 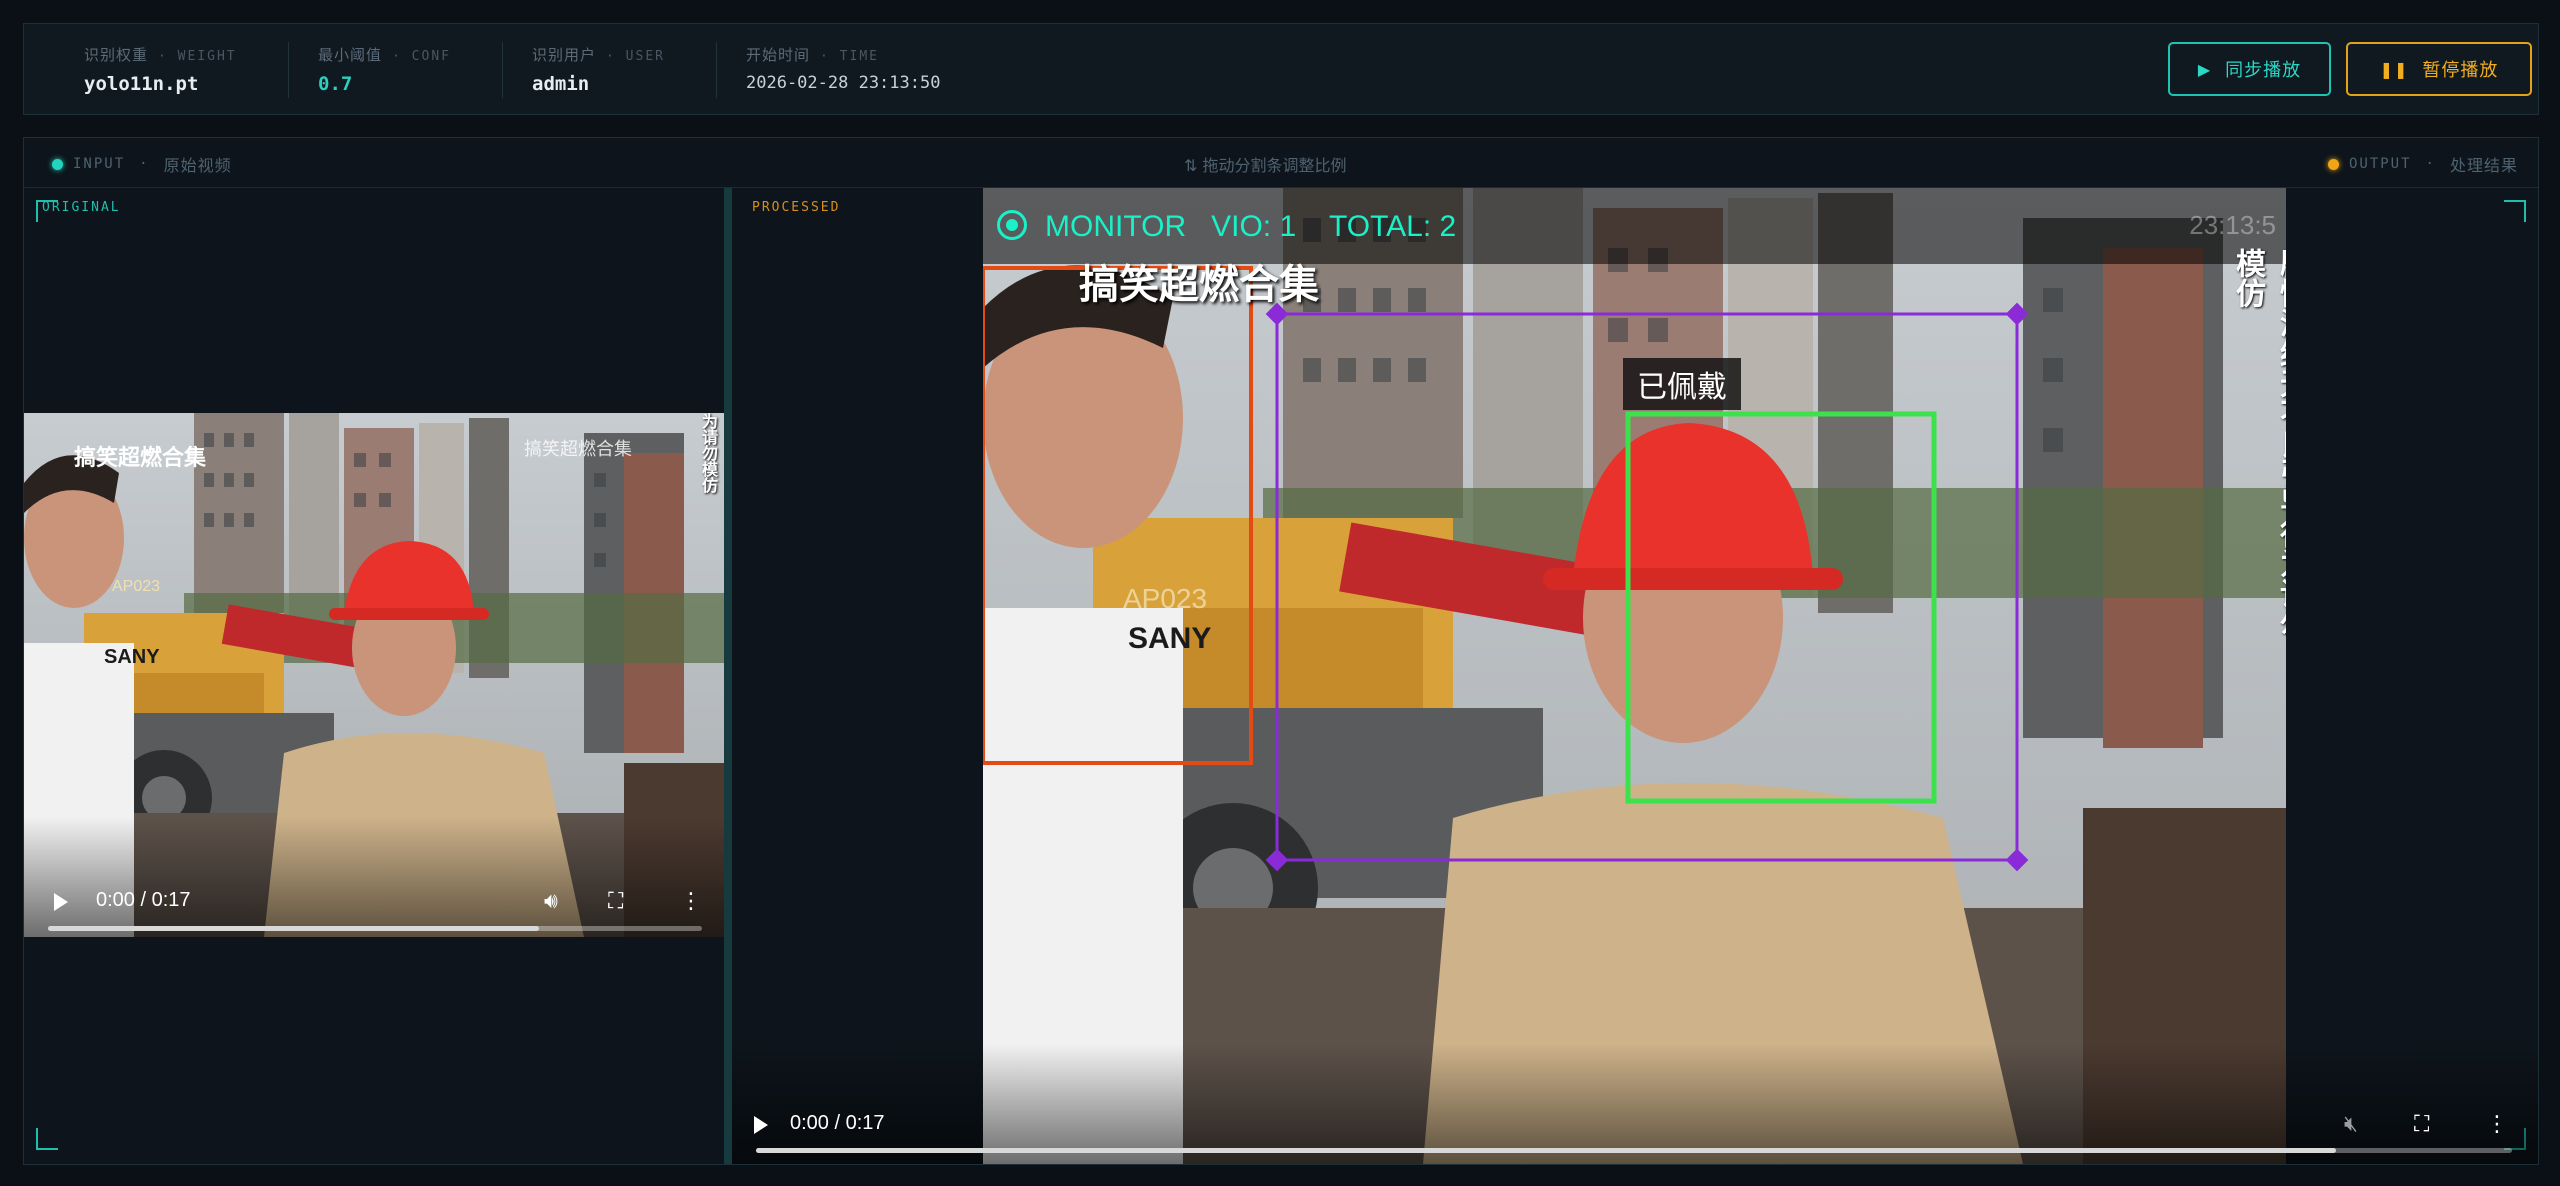 What do you see at coordinates (141, 84) in the screenshot?
I see `weight-value: yolo11n.pt` at bounding box center [141, 84].